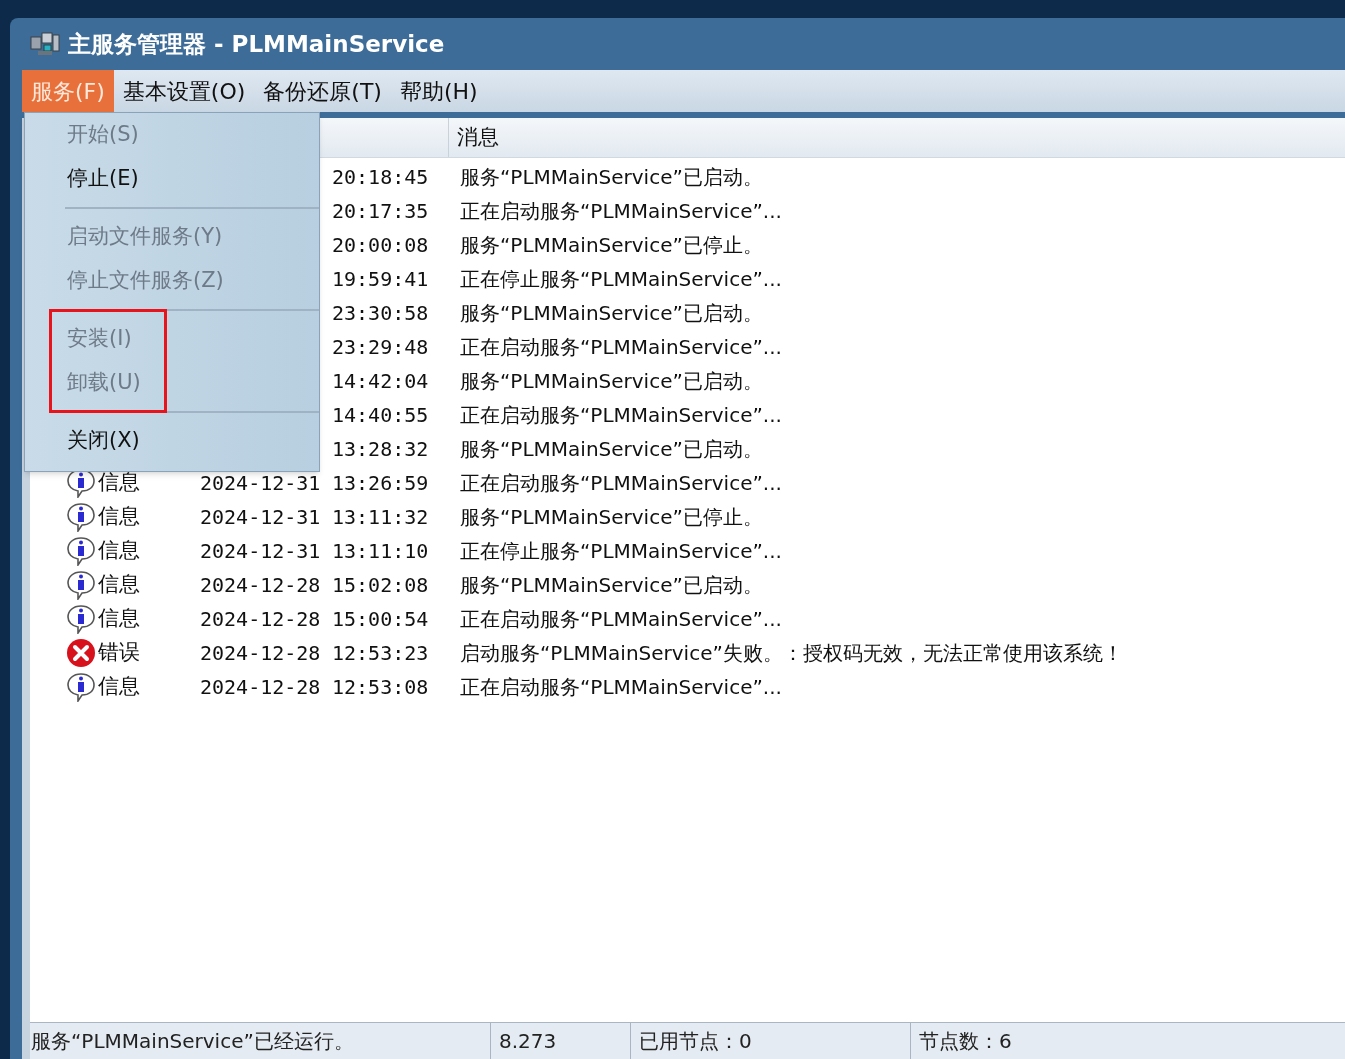  What do you see at coordinates (380, 517) in the screenshot?
I see `log-time: 13:11:32` at bounding box center [380, 517].